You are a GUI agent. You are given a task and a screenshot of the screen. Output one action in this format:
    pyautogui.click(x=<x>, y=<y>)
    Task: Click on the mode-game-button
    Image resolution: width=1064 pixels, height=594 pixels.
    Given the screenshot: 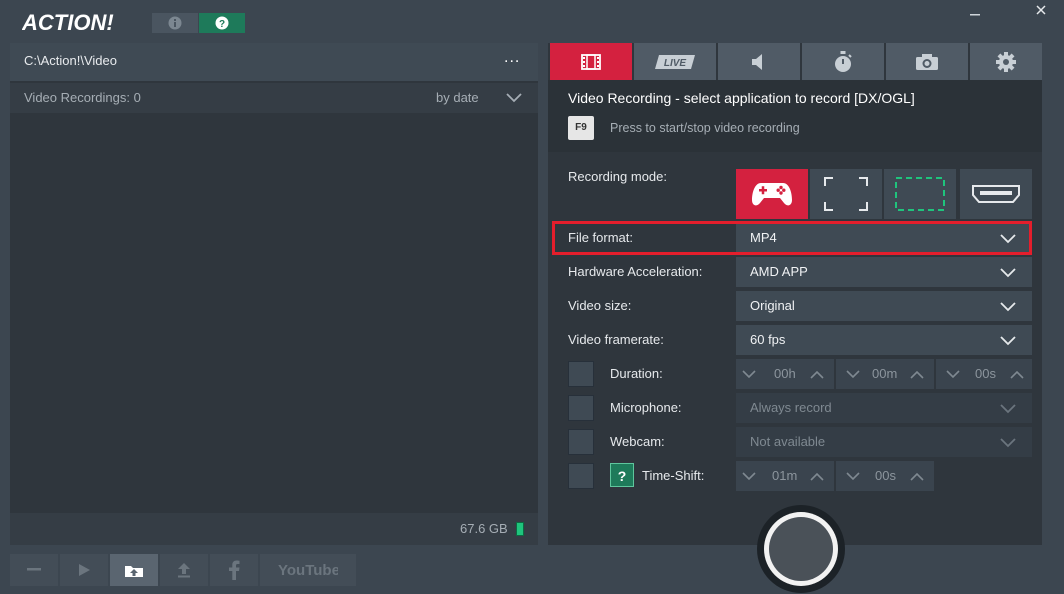 What is the action you would take?
    pyautogui.click(x=772, y=194)
    